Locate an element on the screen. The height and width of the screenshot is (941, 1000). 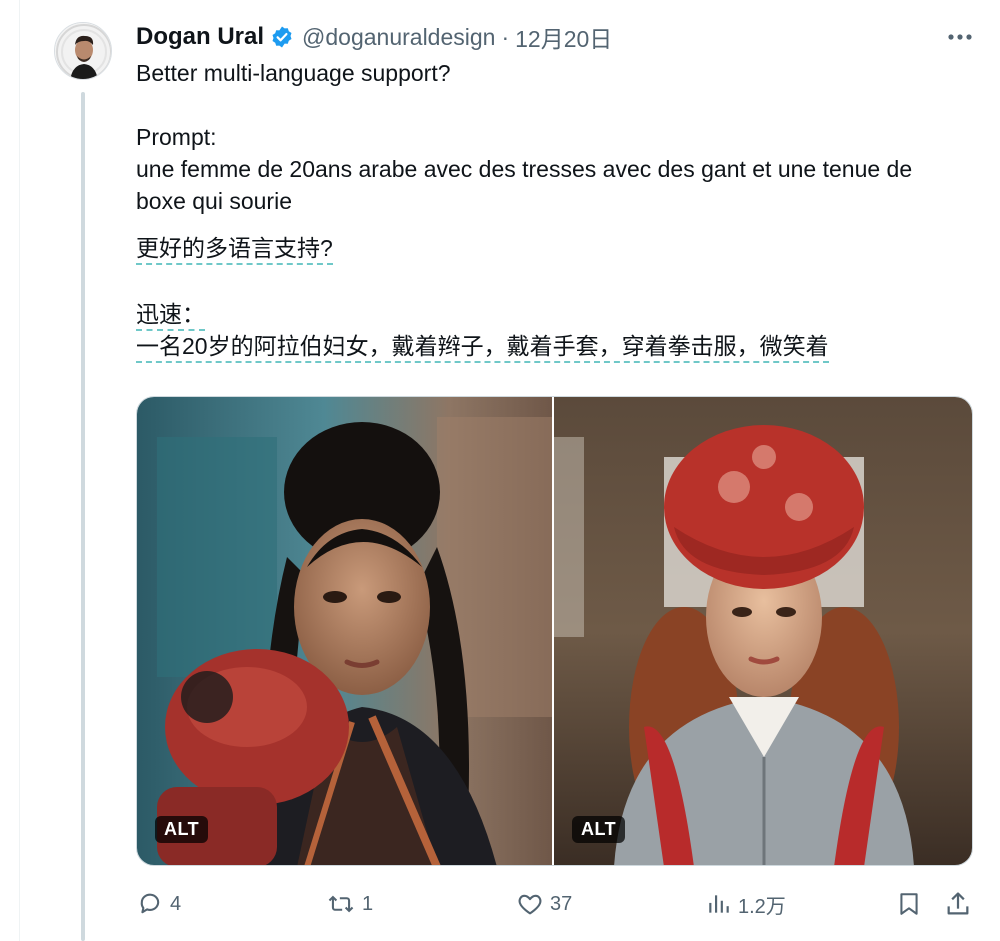
author-handle: @doganuraldesign is located at coordinates (398, 37).